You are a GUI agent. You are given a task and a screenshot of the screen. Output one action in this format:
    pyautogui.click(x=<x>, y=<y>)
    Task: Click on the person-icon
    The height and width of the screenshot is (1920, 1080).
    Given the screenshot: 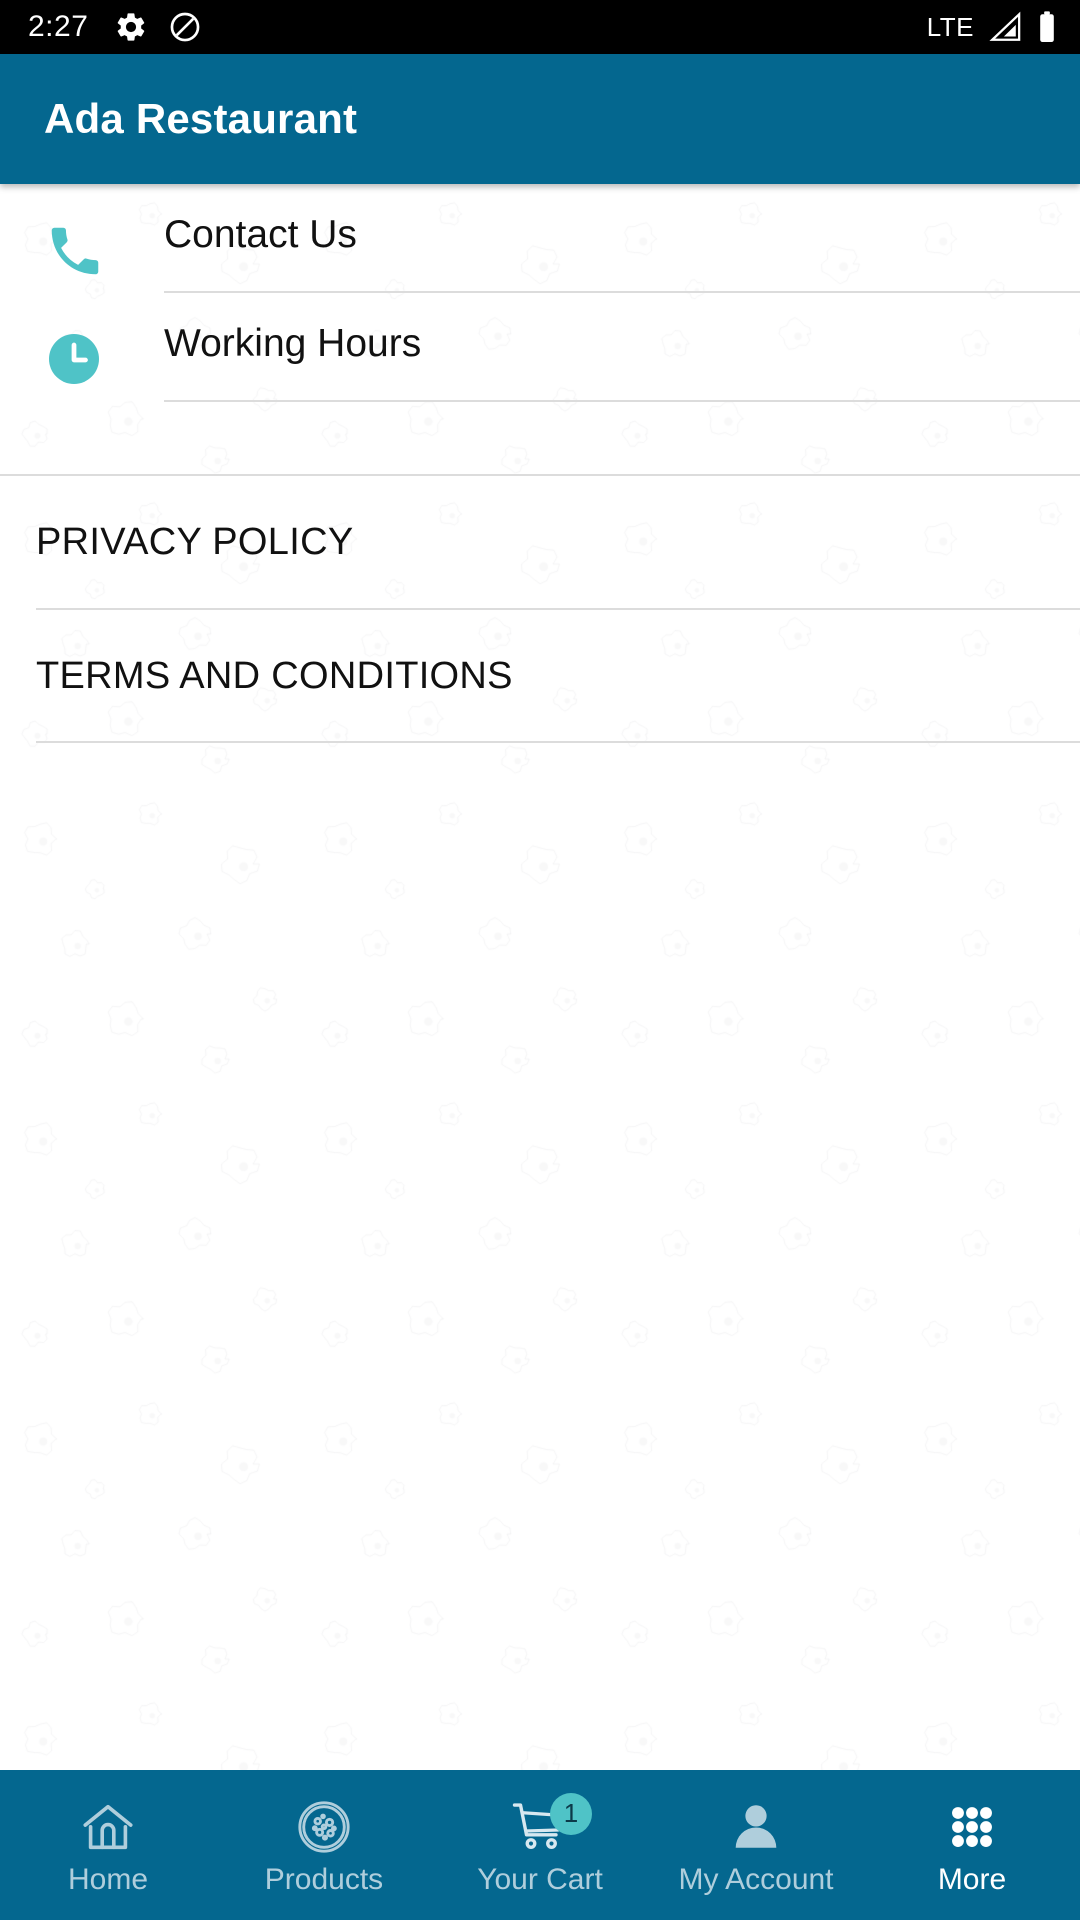 What is the action you would take?
    pyautogui.click(x=756, y=1827)
    